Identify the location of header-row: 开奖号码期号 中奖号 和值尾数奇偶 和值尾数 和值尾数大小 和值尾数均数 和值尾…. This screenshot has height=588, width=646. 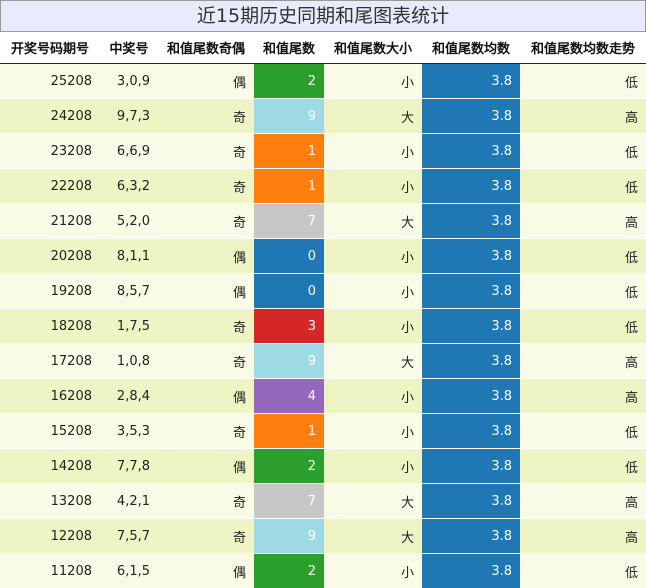
(323, 48).